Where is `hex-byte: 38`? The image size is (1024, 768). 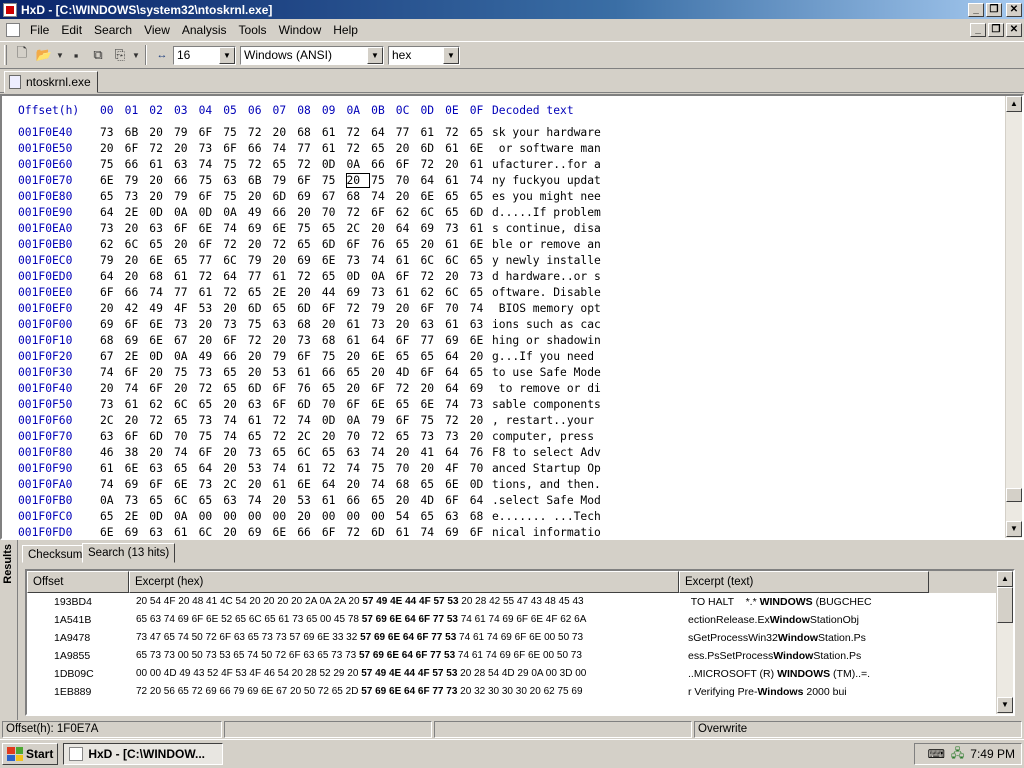
hex-byte: 38 is located at coordinates (136, 452).